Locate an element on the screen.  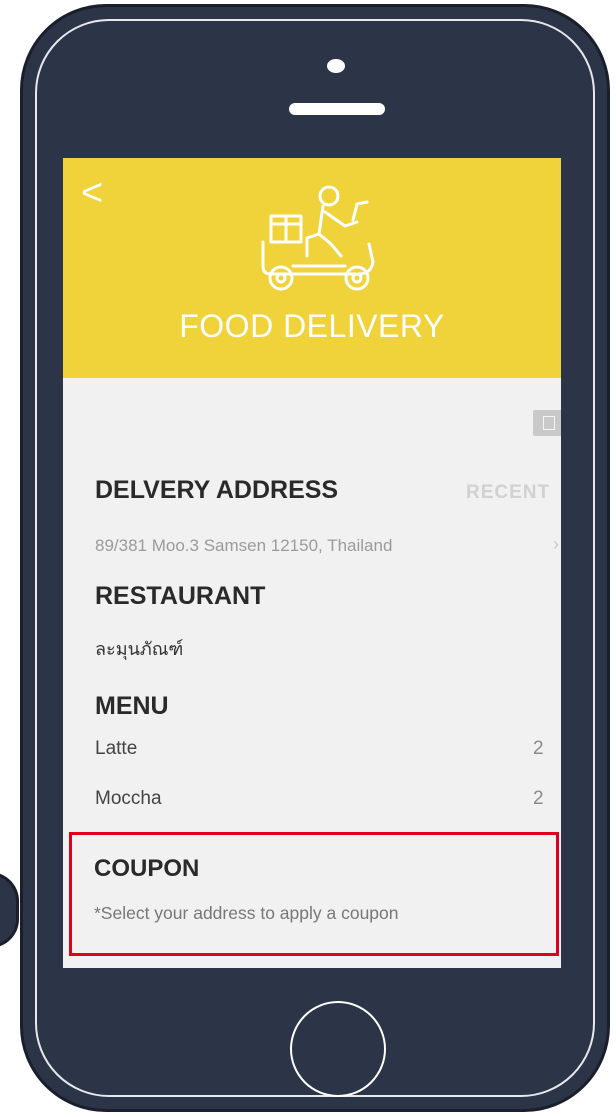
camera-dot is located at coordinates (336, 66).